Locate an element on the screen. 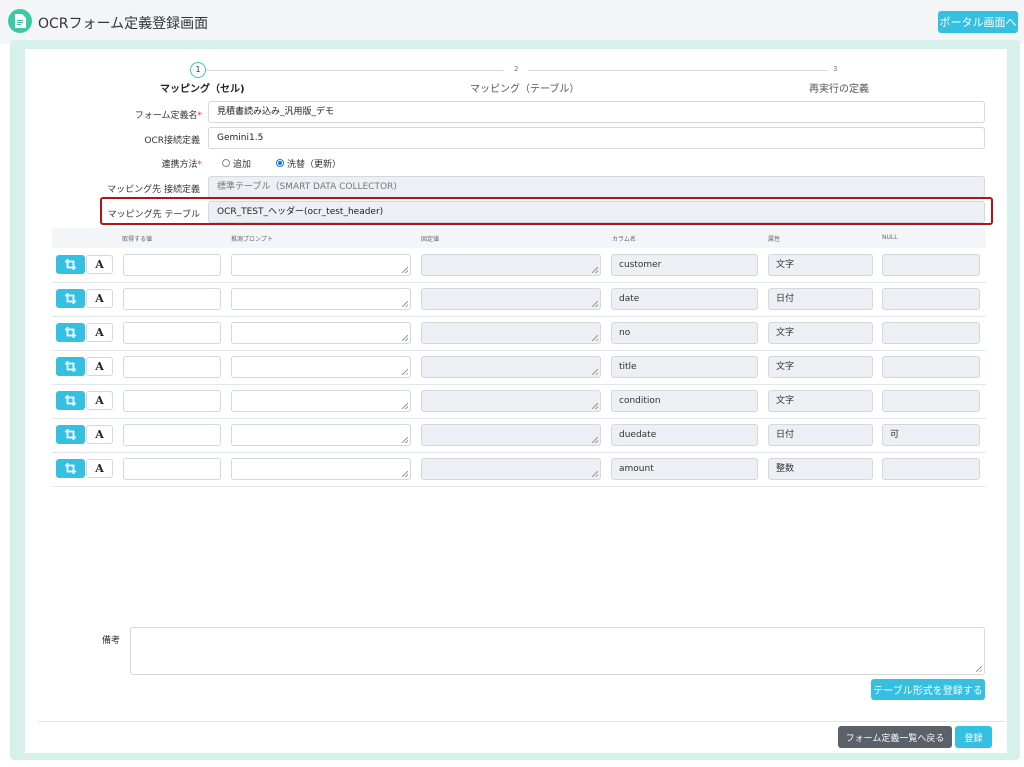  register-table-format-button: テーブル形式を登録する is located at coordinates (928, 689).